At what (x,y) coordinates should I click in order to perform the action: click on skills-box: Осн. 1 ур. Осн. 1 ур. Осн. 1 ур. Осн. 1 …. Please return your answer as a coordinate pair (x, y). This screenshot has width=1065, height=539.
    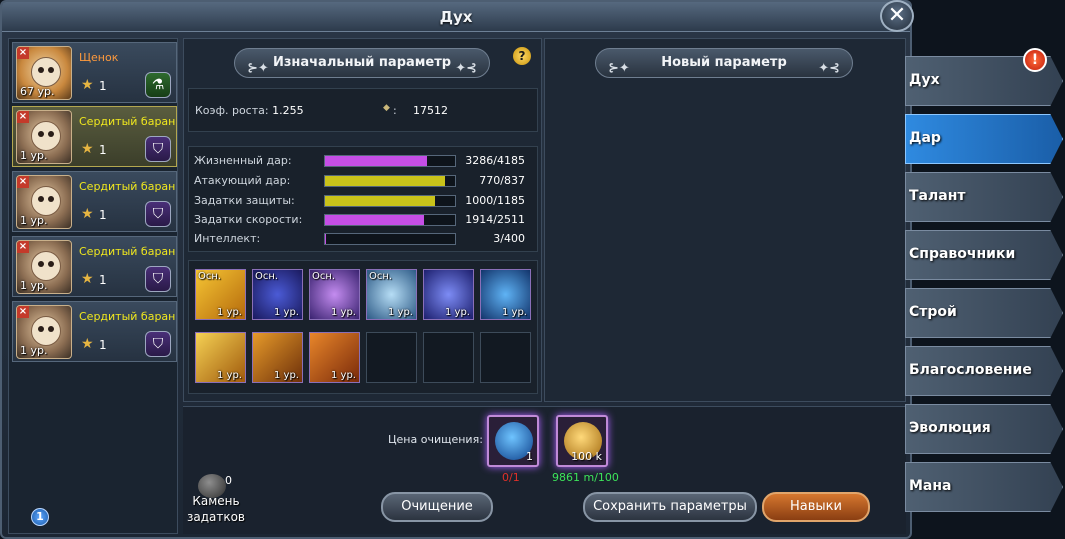
    Looking at the image, I should click on (363, 327).